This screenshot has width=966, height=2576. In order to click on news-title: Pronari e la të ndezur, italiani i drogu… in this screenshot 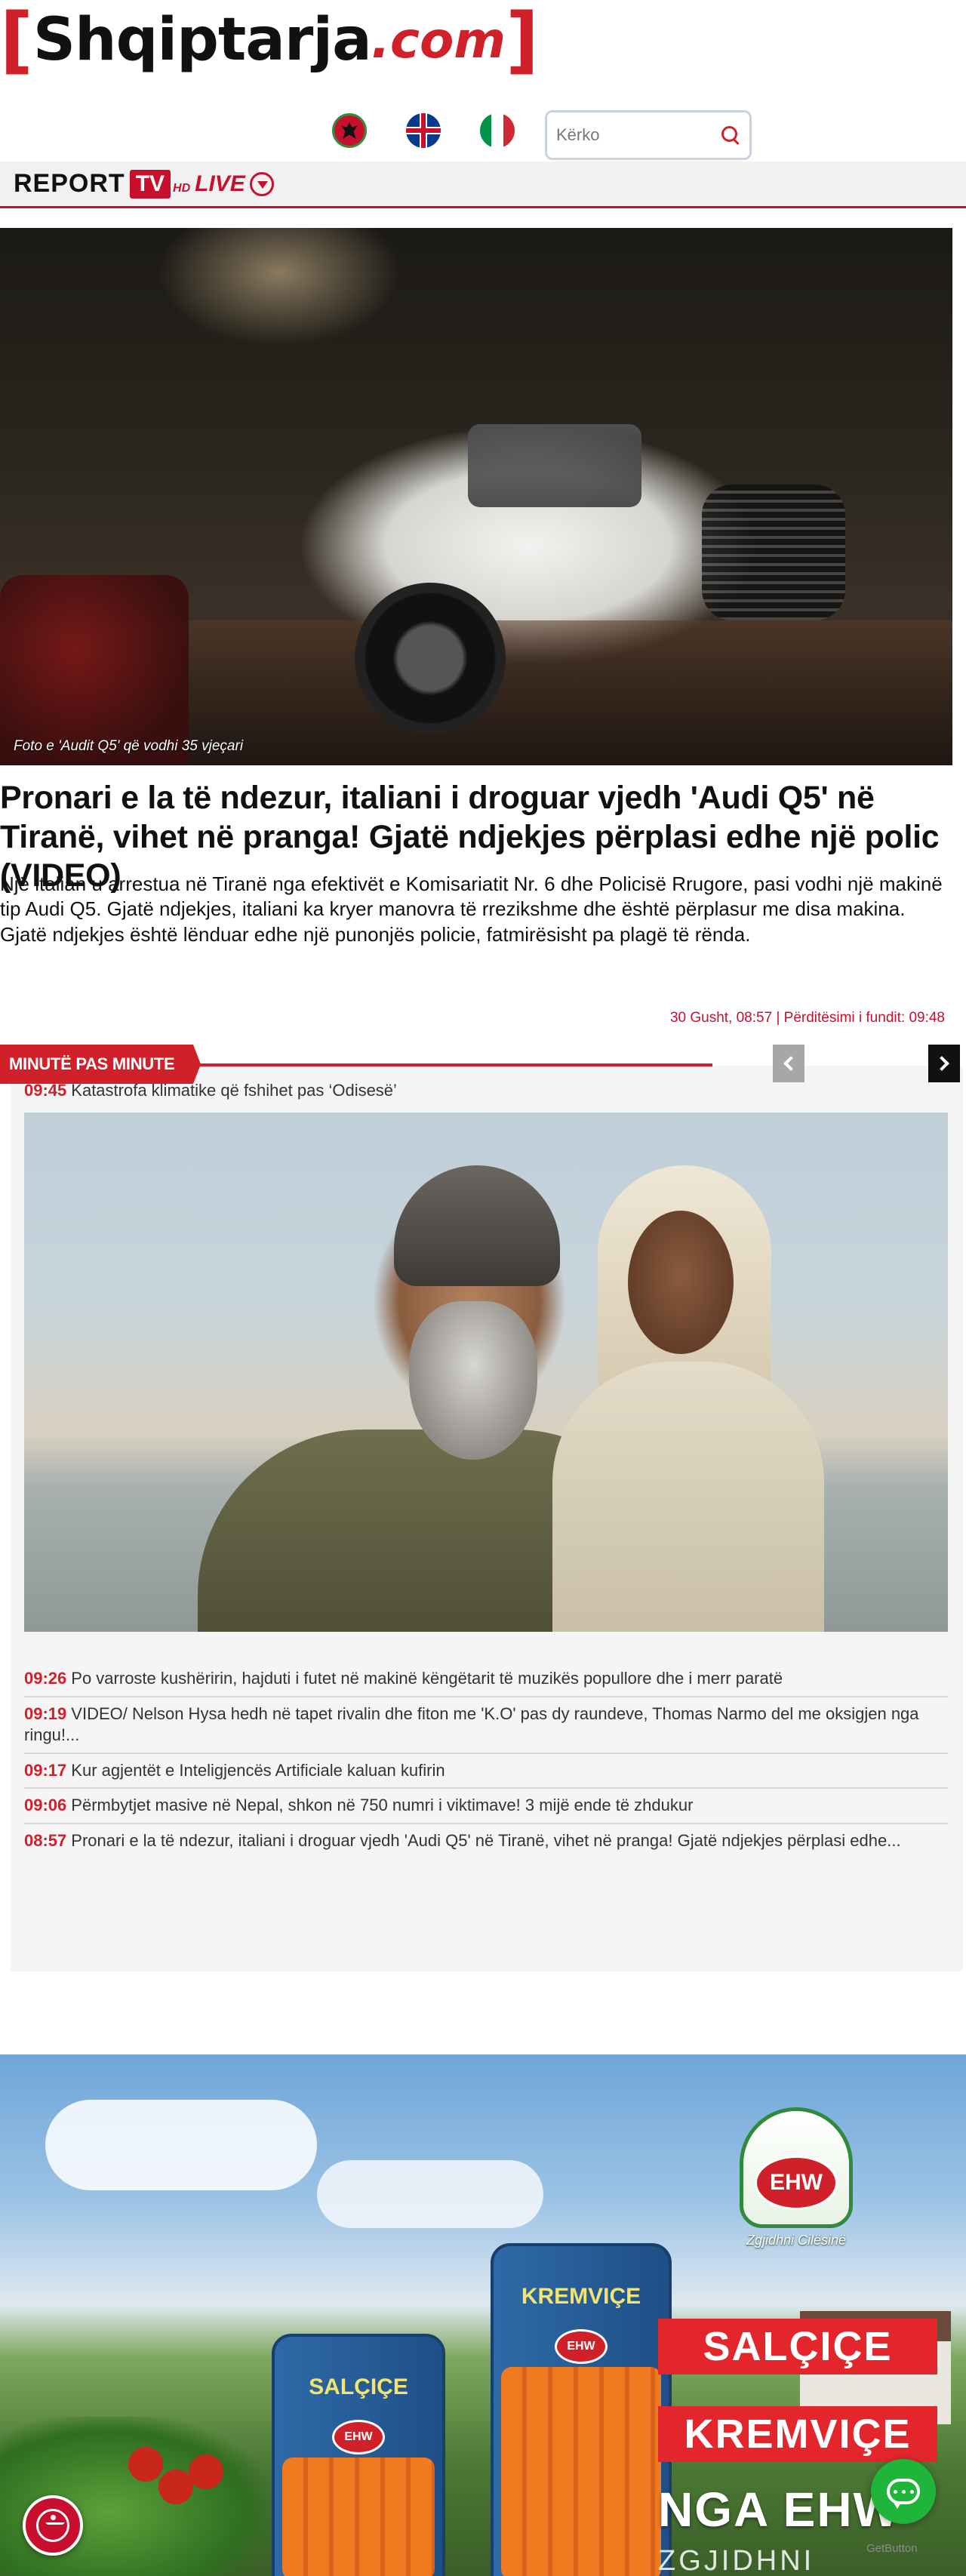, I will do `click(486, 1840)`.